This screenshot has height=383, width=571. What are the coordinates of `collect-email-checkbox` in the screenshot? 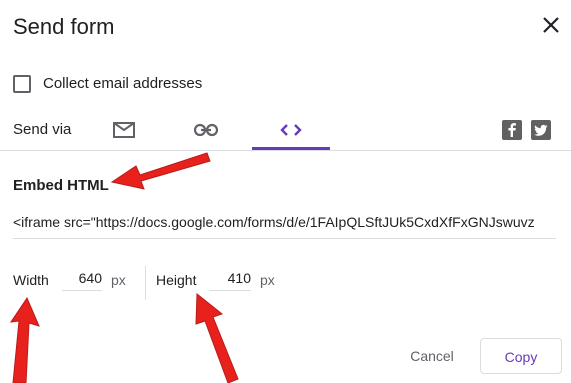 It's located at (22, 84).